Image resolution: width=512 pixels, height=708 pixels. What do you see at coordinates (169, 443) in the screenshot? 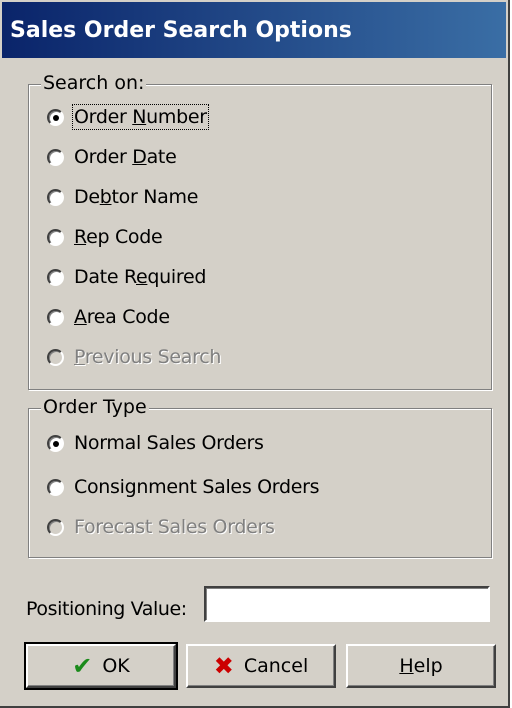
I see `radio-label: Normal Sales Orders` at bounding box center [169, 443].